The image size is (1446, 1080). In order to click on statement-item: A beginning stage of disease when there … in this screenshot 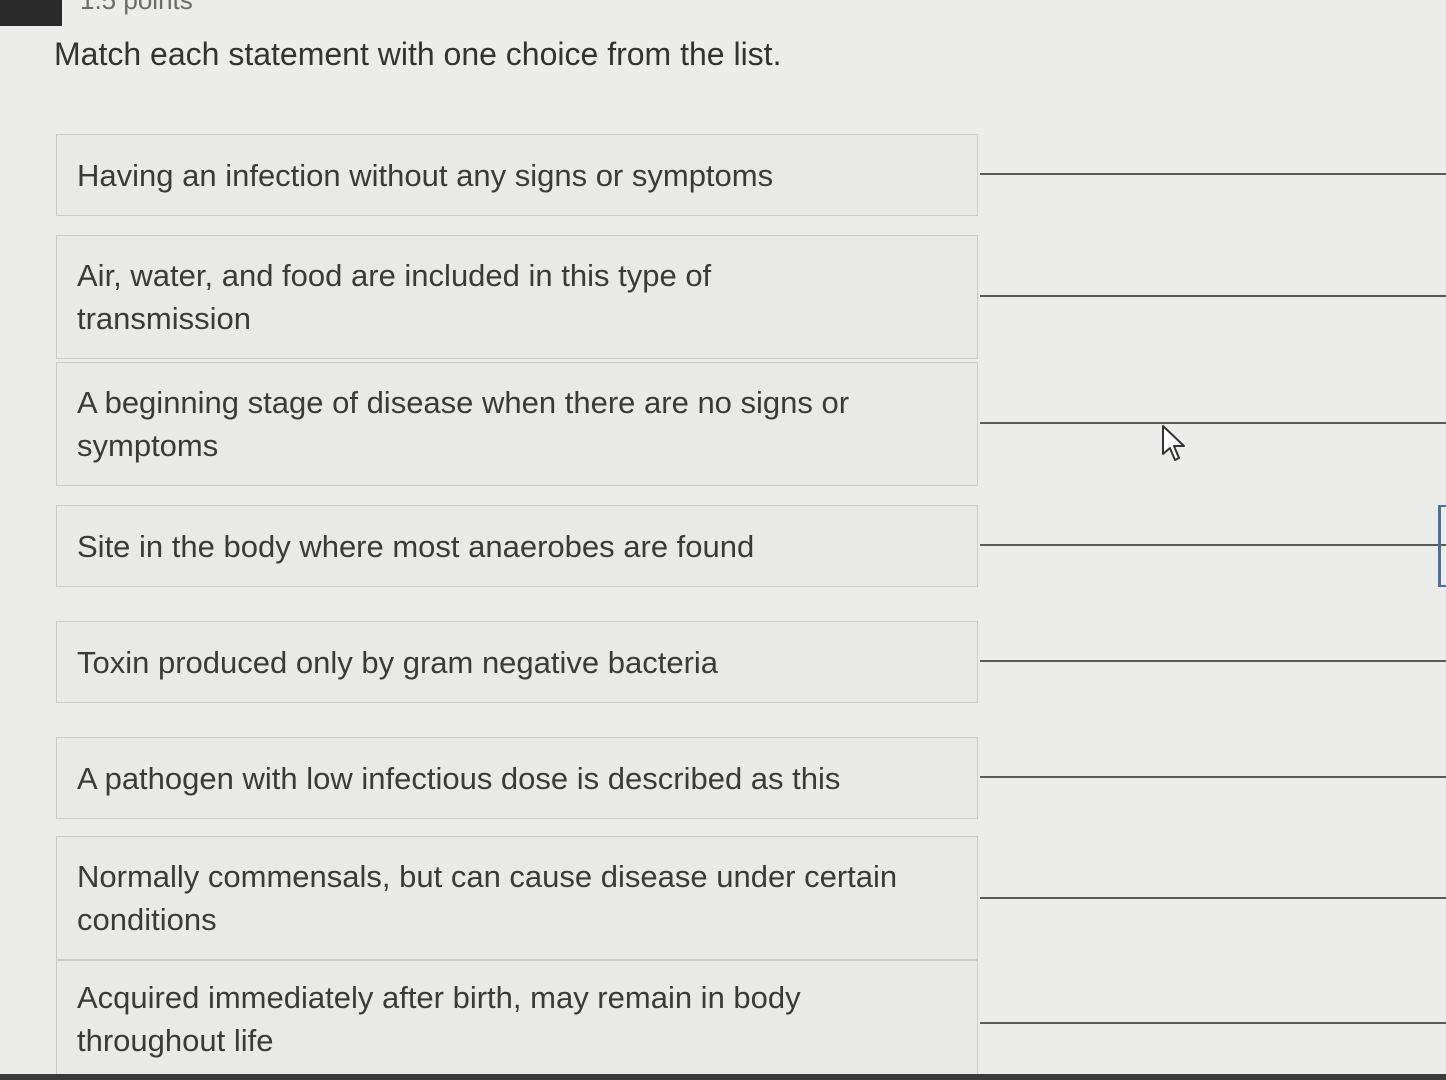, I will do `click(517, 424)`.